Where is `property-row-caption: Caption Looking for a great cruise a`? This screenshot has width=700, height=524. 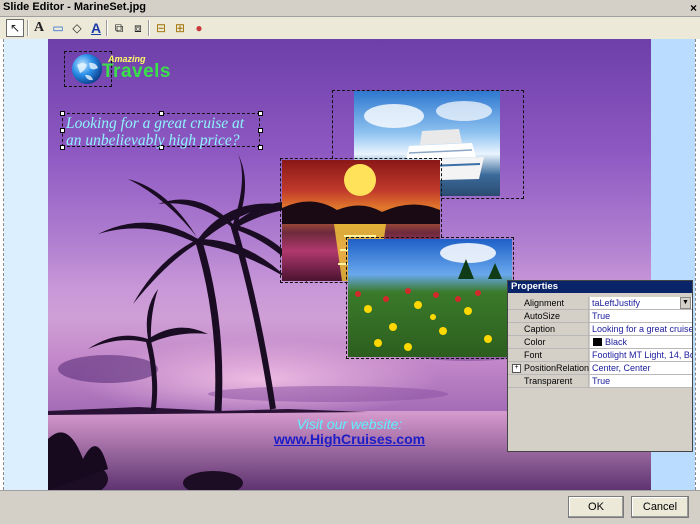 property-row-caption: Caption Looking for a great cruise a is located at coordinates (600, 329).